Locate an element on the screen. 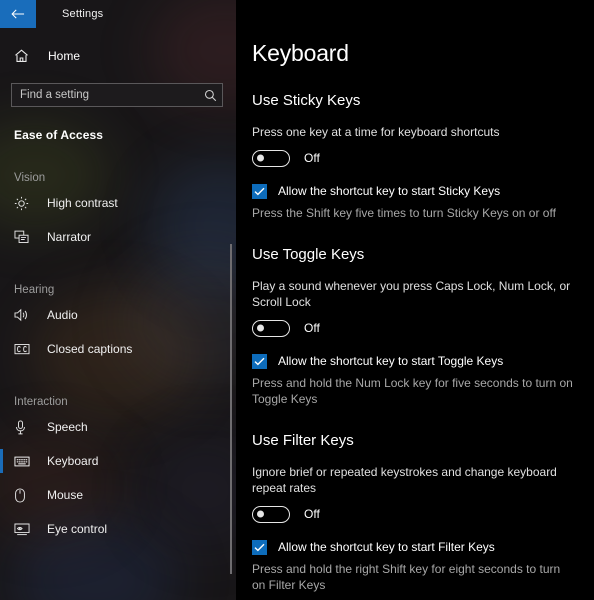  group-label-vision: Vision is located at coordinates (30, 178).